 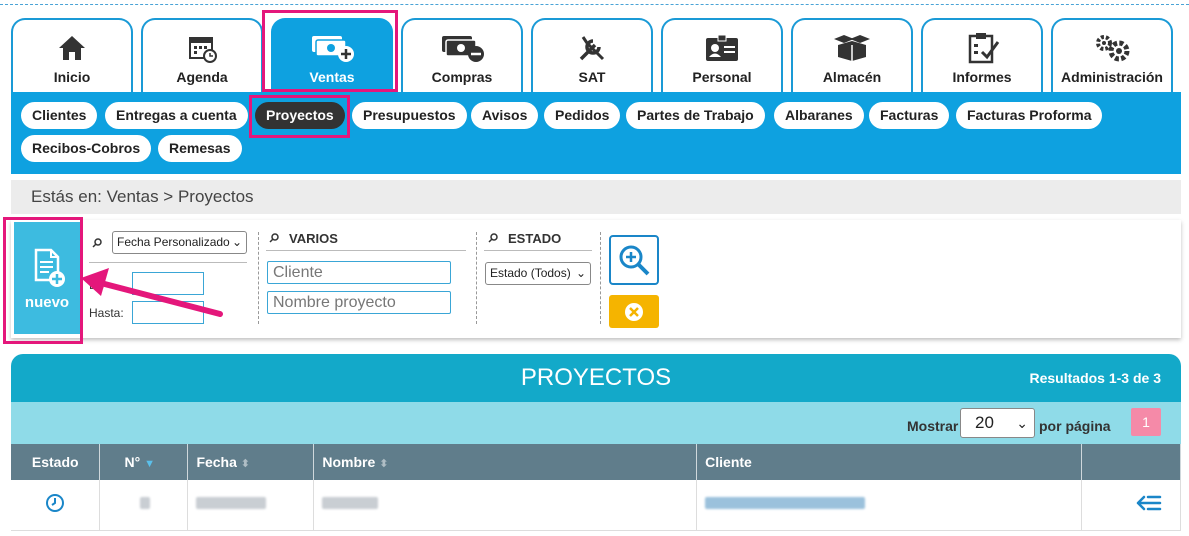 I want to click on highlight-ventas-tab, so click(x=330, y=51).